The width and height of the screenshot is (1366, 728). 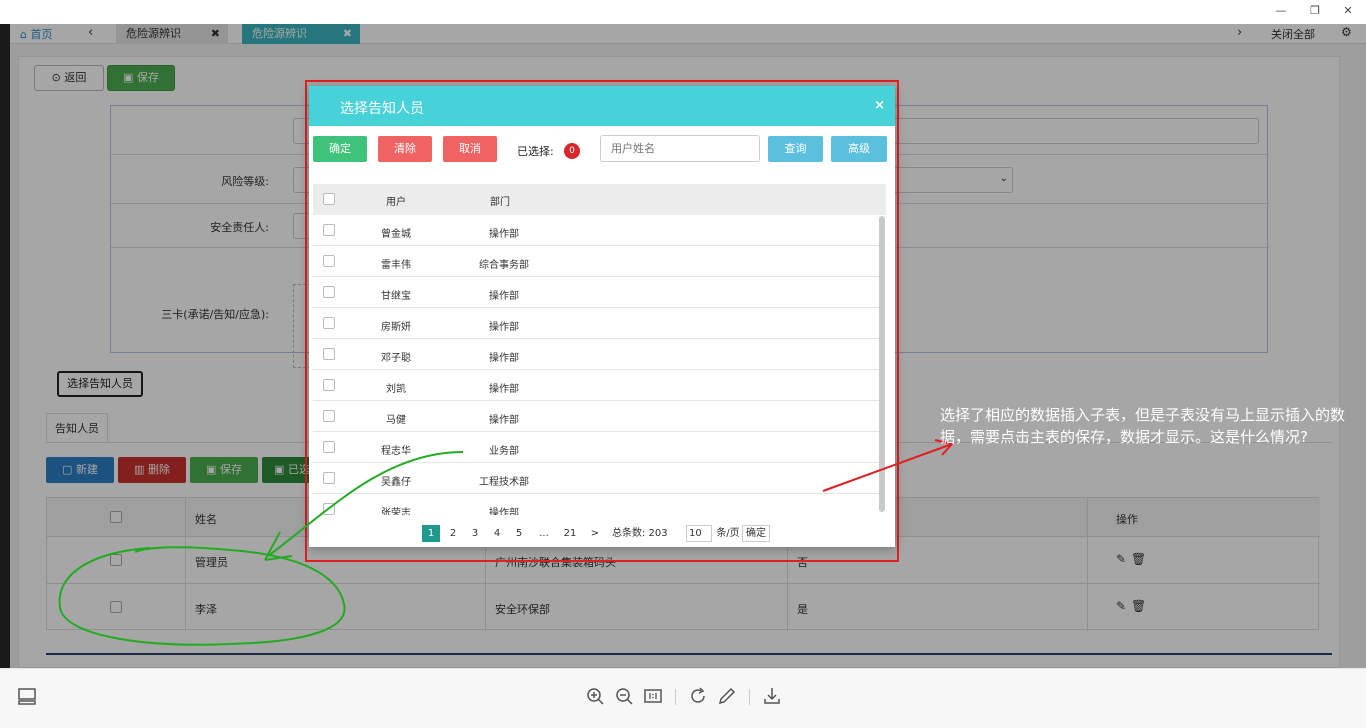 What do you see at coordinates (535, 151) in the screenshot?
I see `selected-label: 已选择:` at bounding box center [535, 151].